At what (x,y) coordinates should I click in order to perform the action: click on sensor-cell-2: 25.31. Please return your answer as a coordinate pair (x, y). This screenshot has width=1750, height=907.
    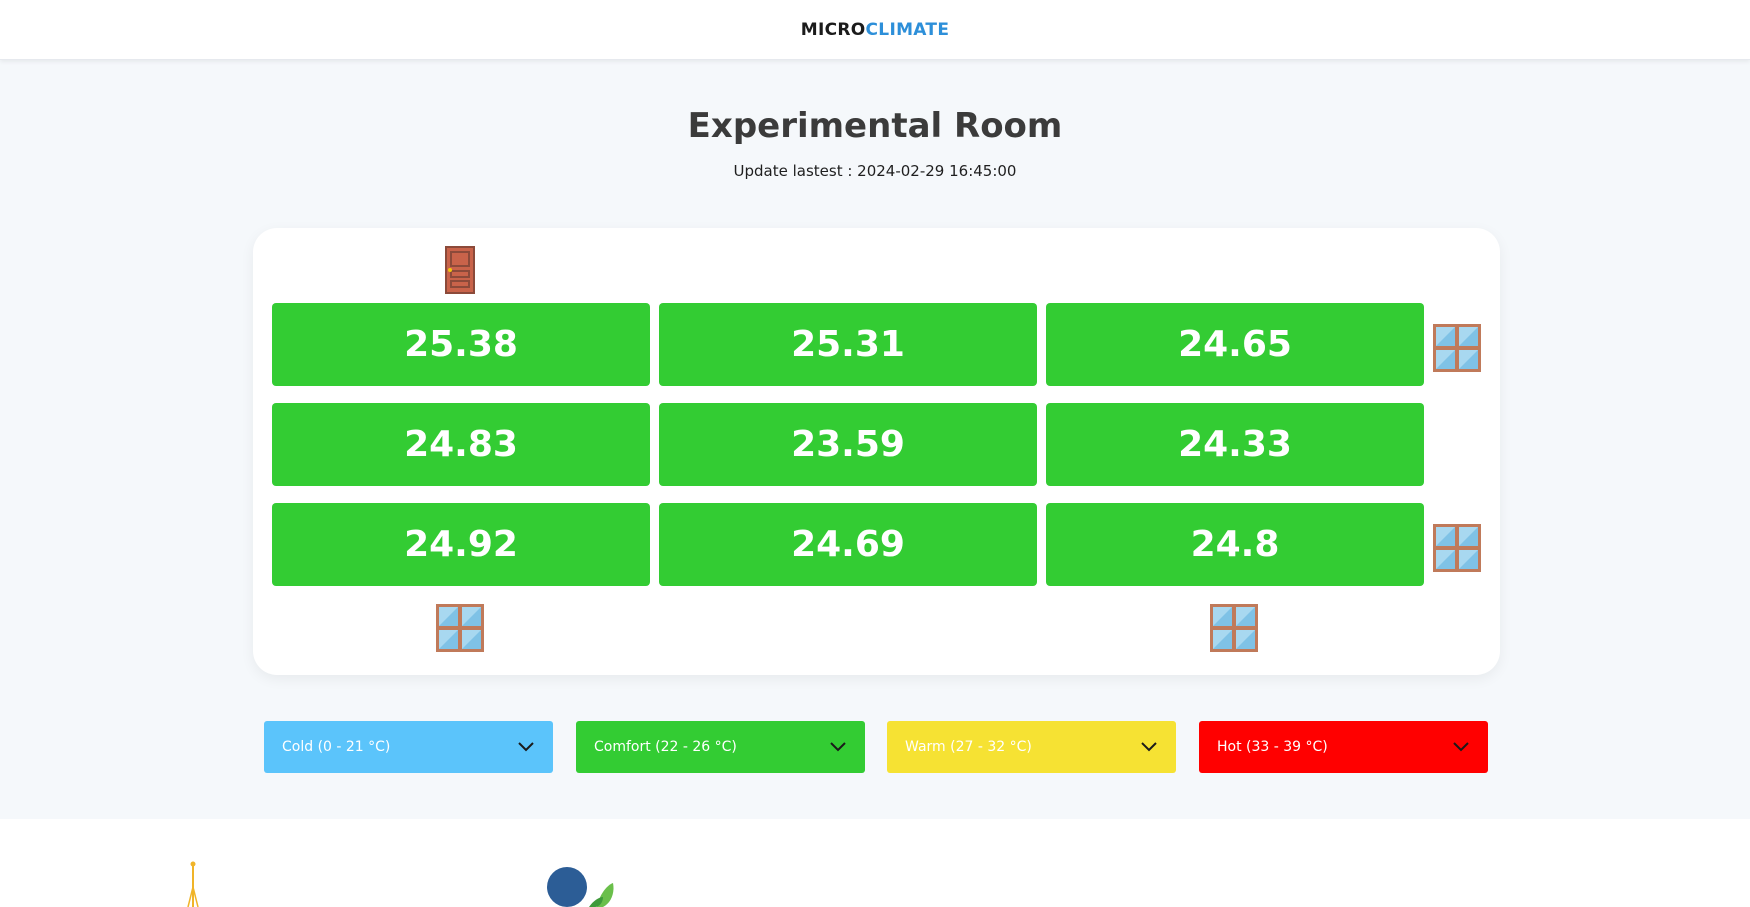
    Looking at the image, I should click on (848, 344).